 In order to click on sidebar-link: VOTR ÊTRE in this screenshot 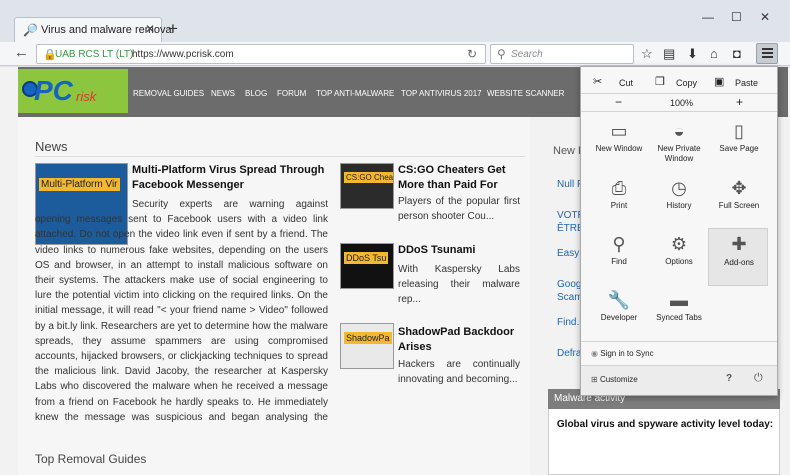, I will do `click(571, 222)`.